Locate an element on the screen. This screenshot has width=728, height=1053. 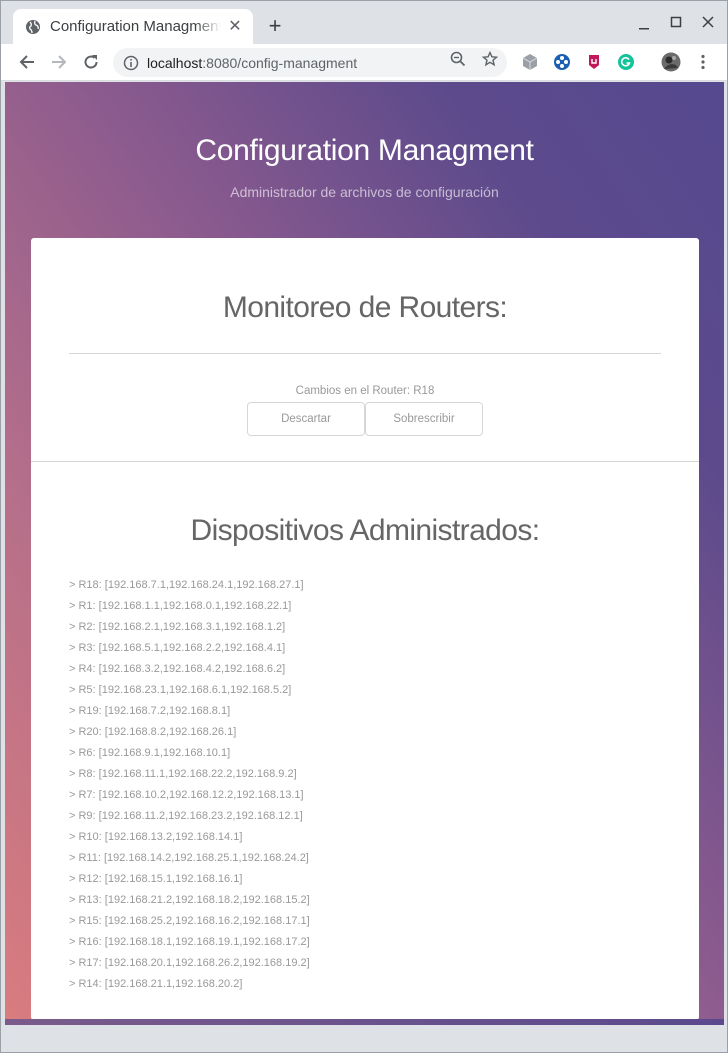
list-item: > R10: [192.168.13.2,192.168.14.1] is located at coordinates (156, 837).